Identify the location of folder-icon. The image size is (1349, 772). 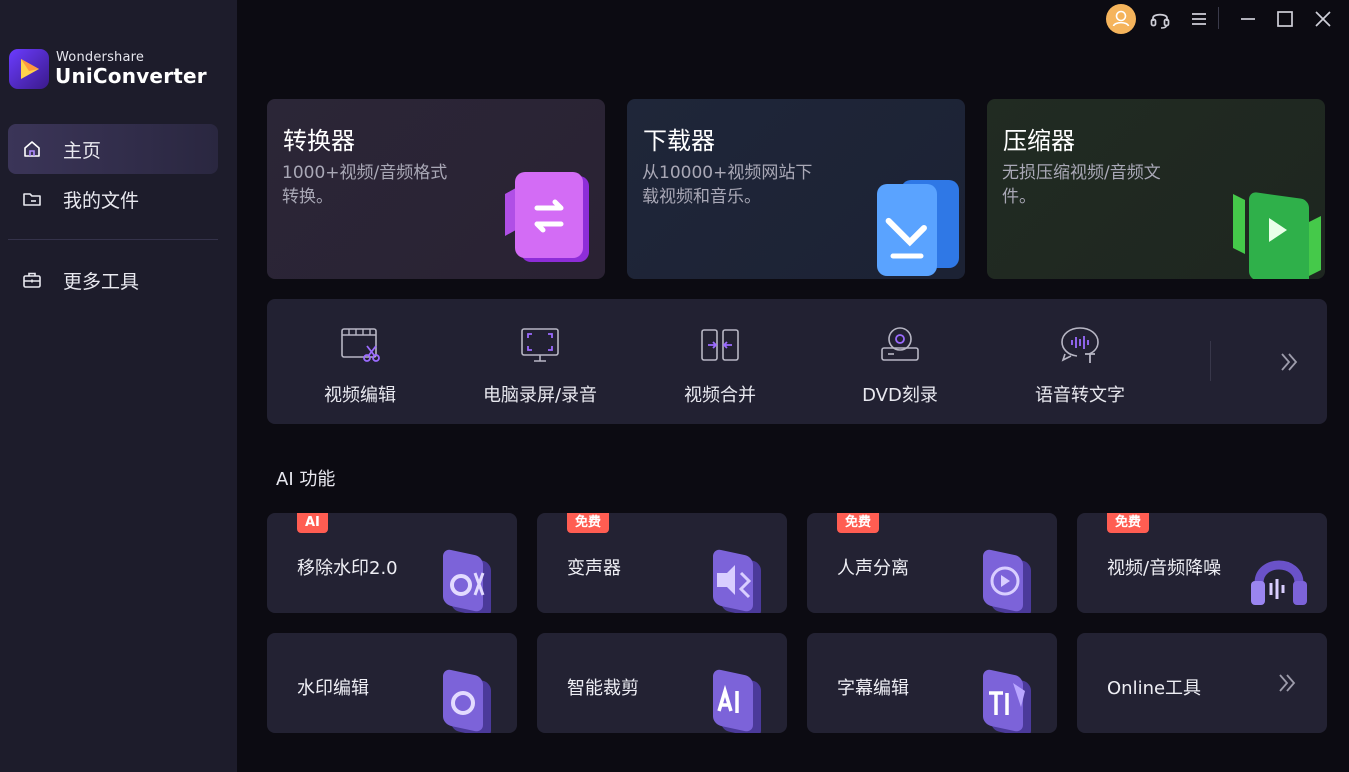
(32, 199).